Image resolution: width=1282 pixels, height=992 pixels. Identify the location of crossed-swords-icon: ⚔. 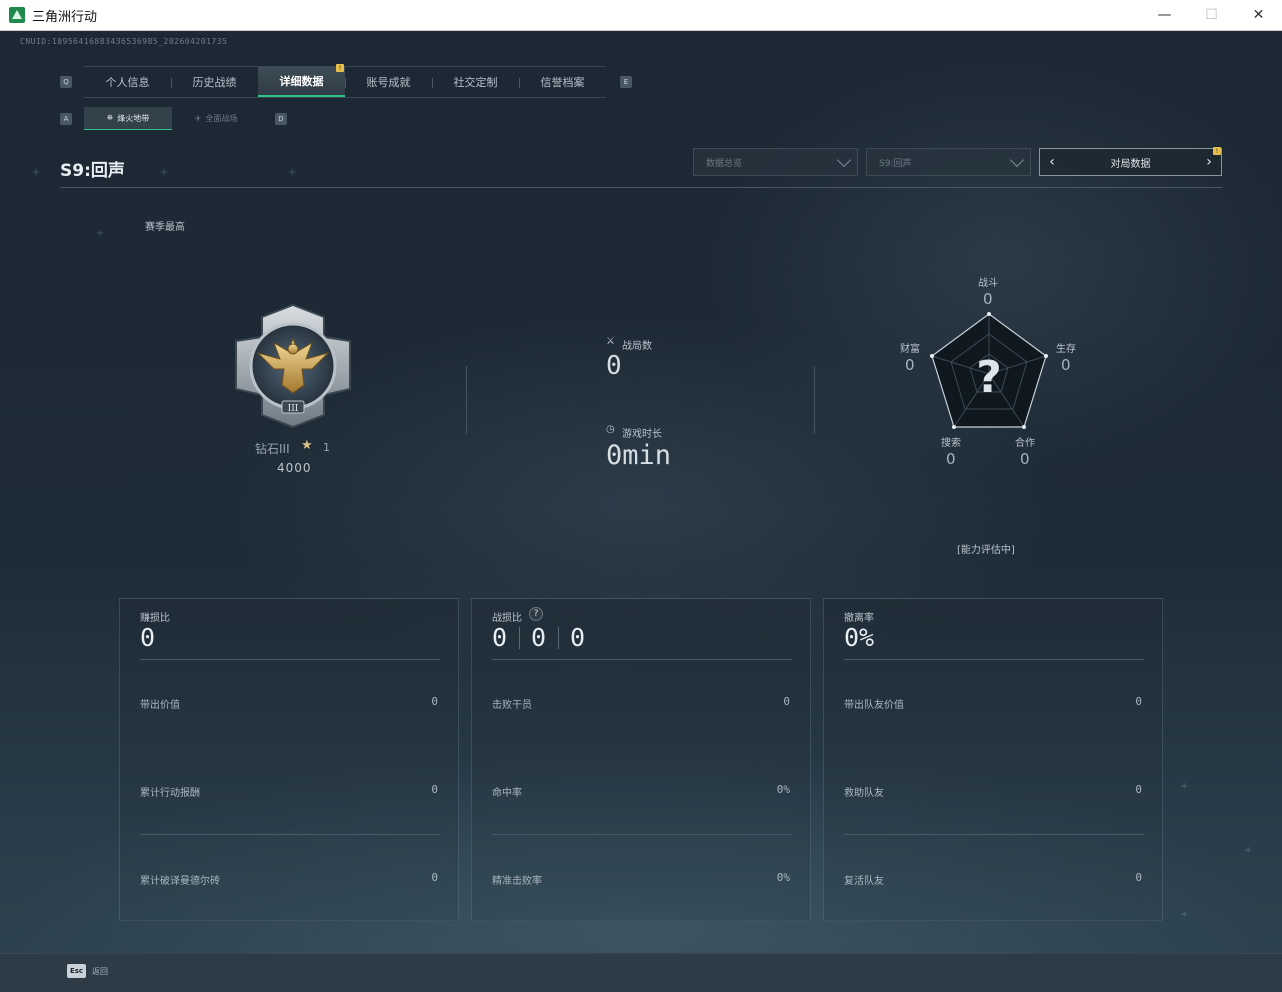
(610, 341).